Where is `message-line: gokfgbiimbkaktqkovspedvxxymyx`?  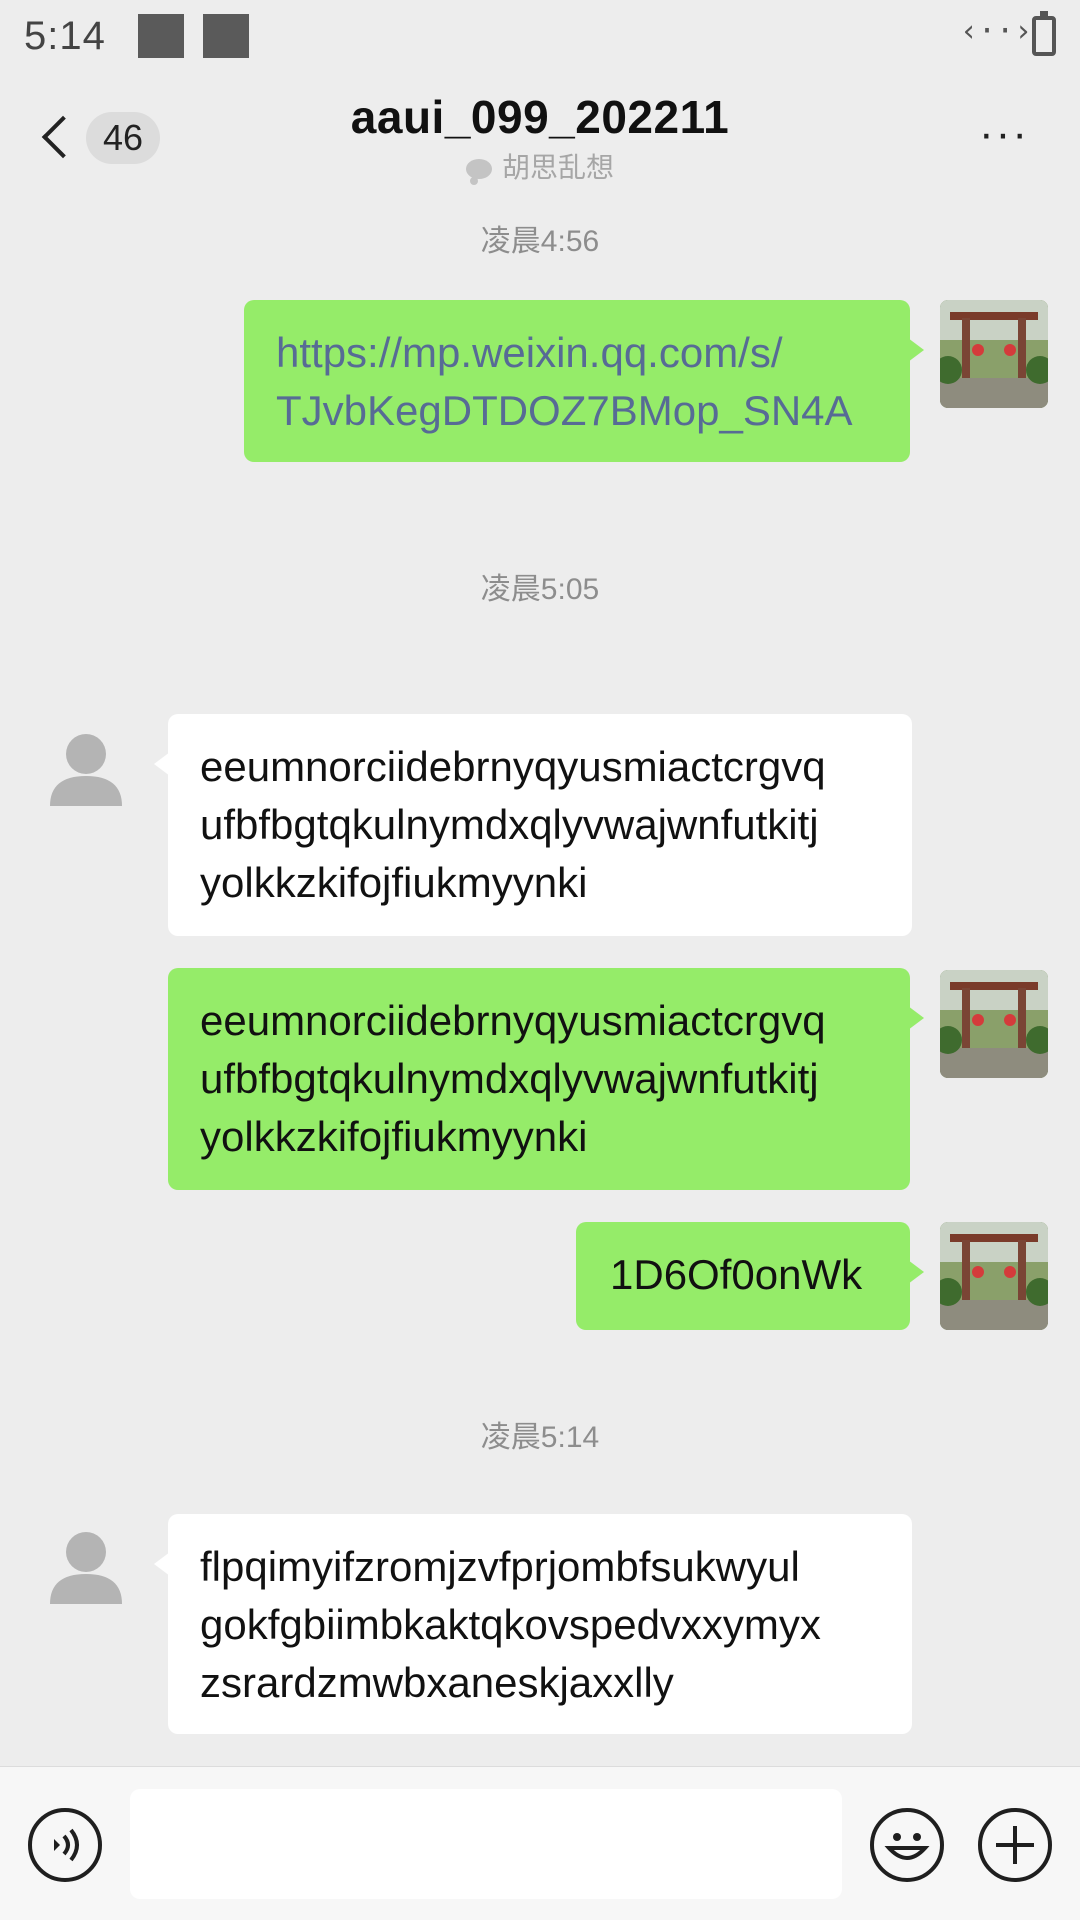
message-line: gokfgbiimbkaktqkovspedvxxymyx is located at coordinates (510, 1624).